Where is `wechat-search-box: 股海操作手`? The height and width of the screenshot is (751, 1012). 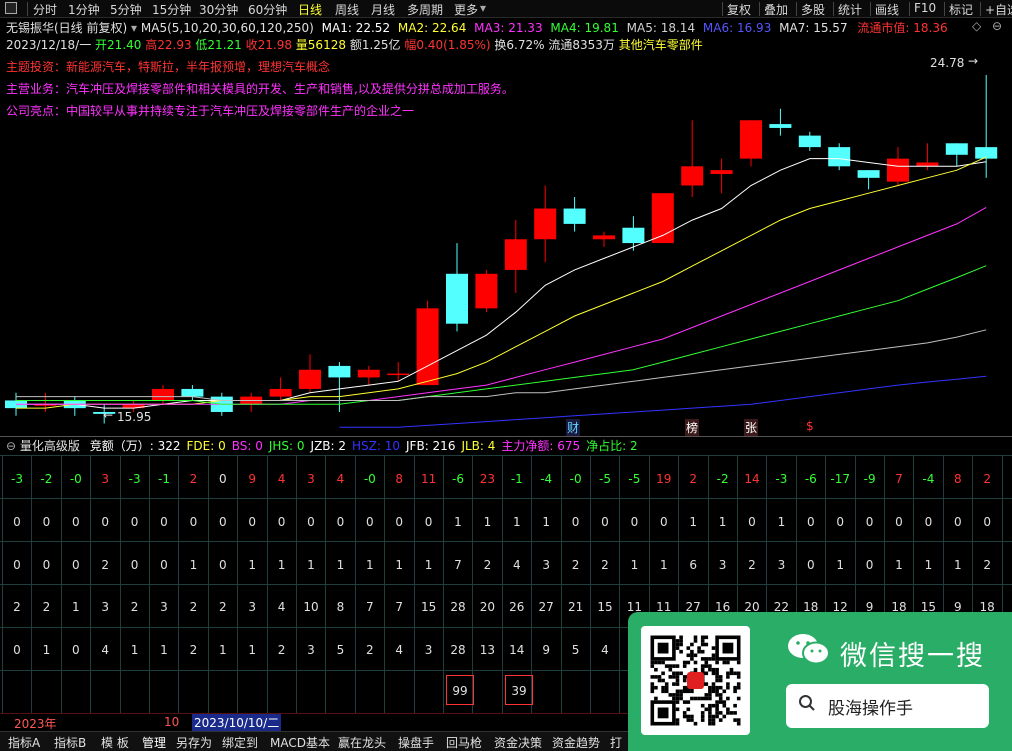 wechat-search-box: 股海操作手 is located at coordinates (887, 706).